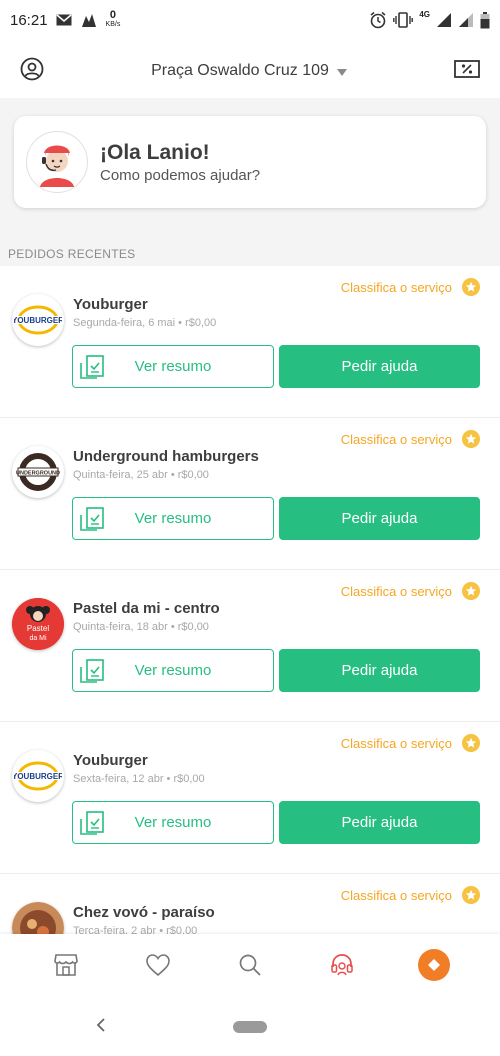  What do you see at coordinates (145, 323) in the screenshot?
I see `order-meta: Segunda-feira, 6 mai • r$0,00` at bounding box center [145, 323].